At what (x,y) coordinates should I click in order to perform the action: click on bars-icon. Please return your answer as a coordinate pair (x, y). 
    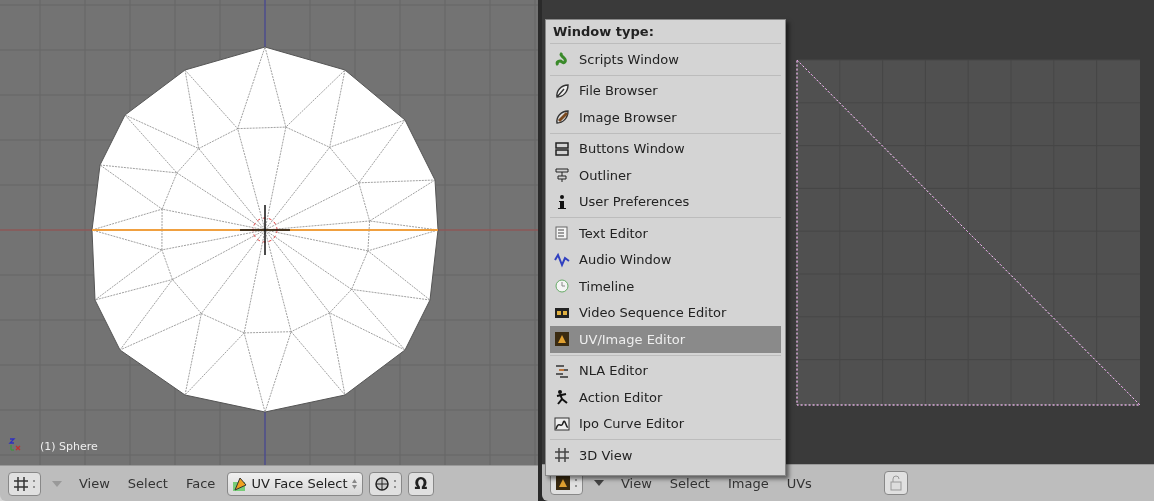
    Looking at the image, I should click on (562, 370).